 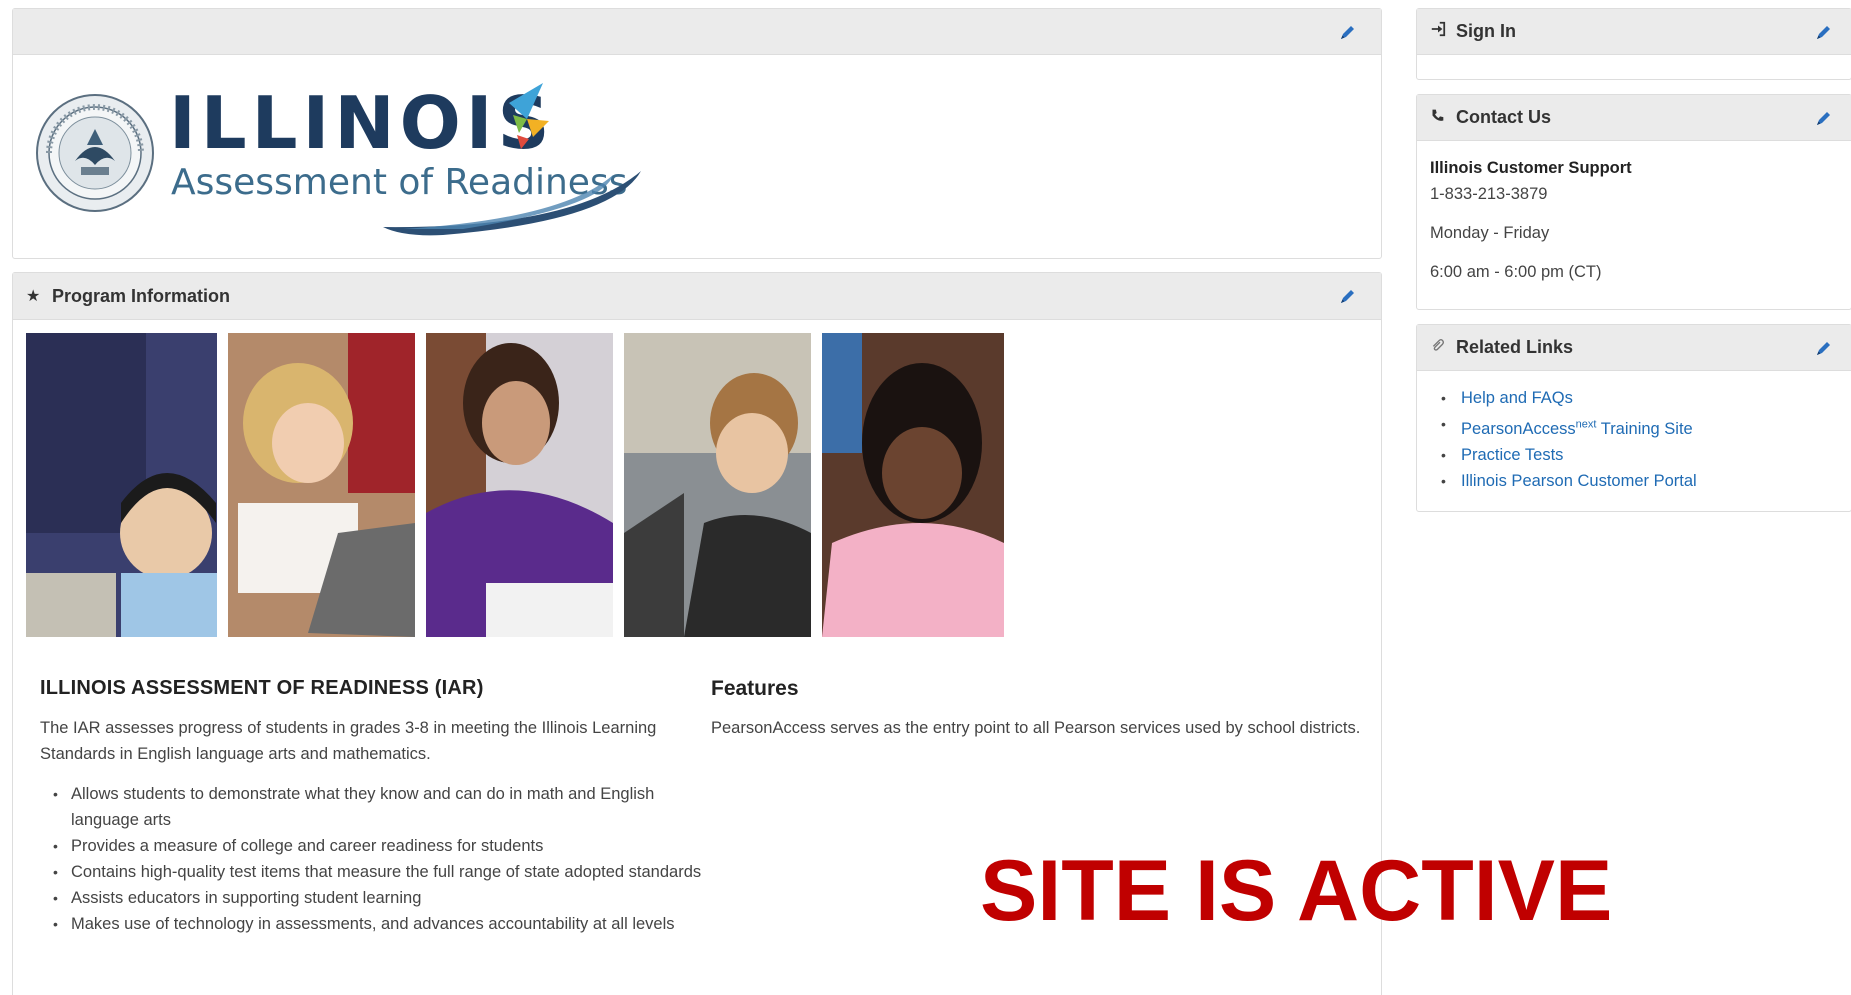 What do you see at coordinates (1489, 194) in the screenshot?
I see `contact-phone: 1-833-213-3879` at bounding box center [1489, 194].